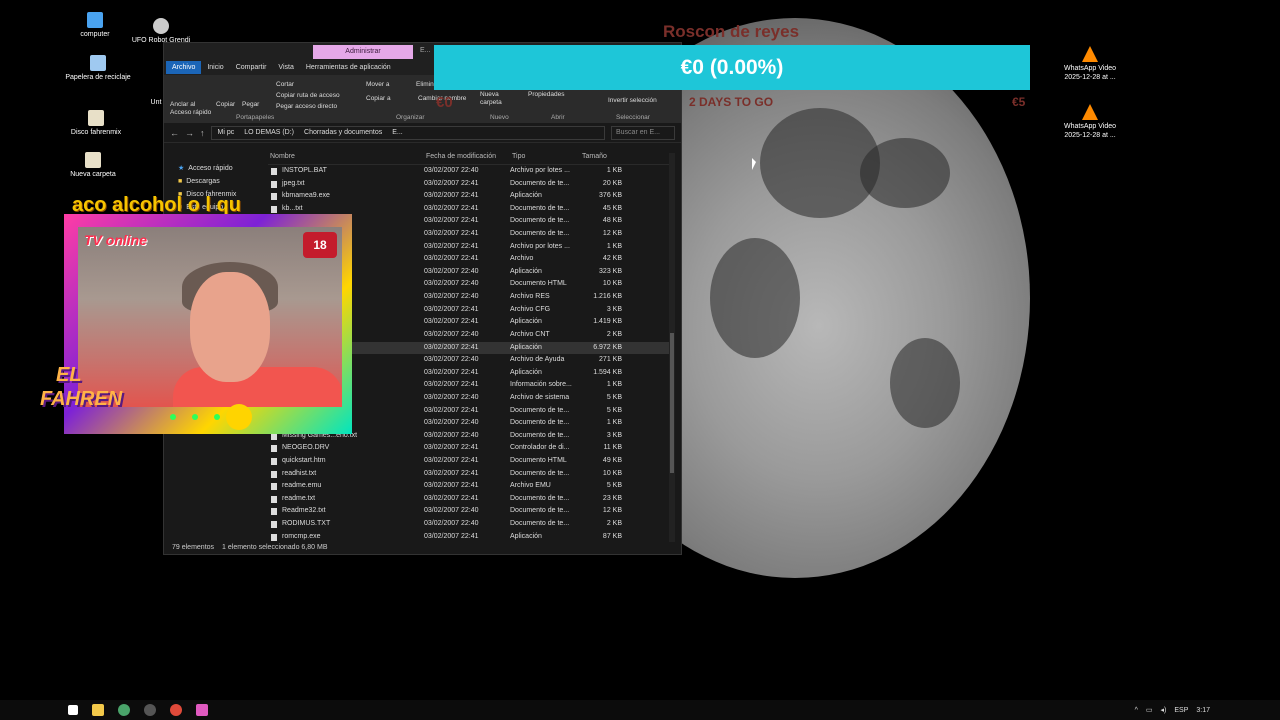  What do you see at coordinates (610, 360) in the screenshot?
I see `file-size: 271 KB` at bounding box center [610, 360].